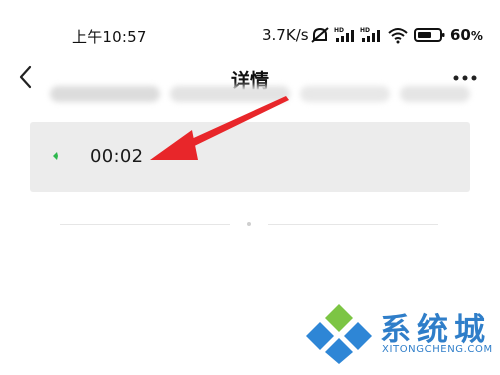  Describe the element at coordinates (476, 36) in the screenshot. I see `battery-unit: %` at that location.